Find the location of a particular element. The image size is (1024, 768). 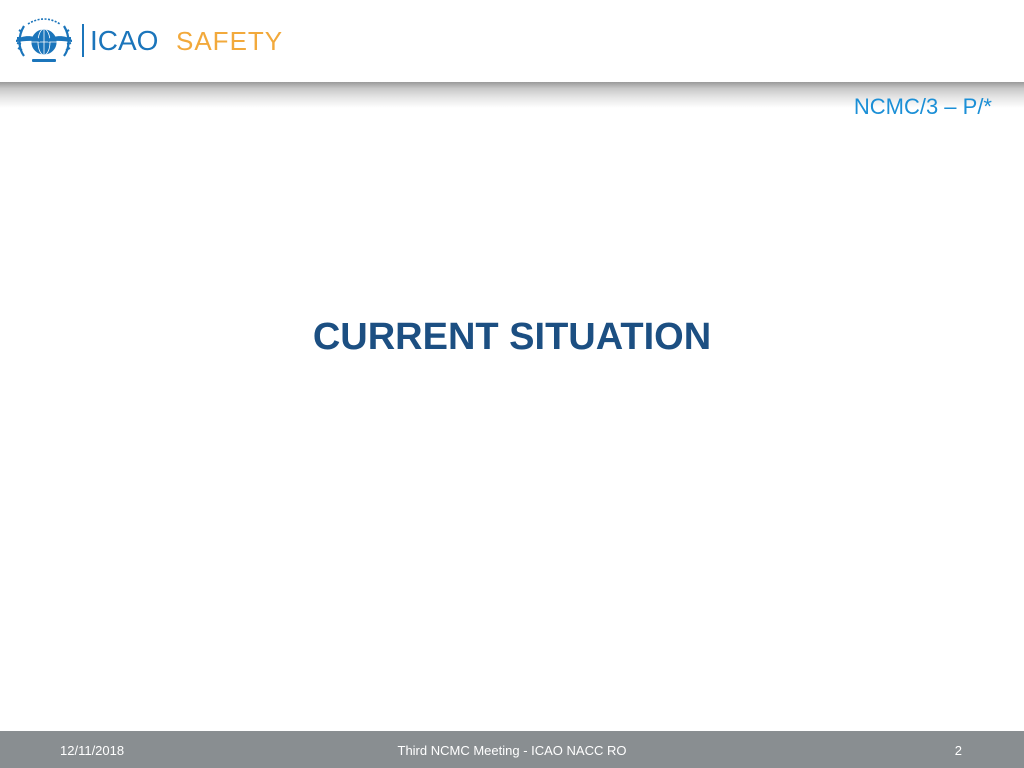

reference-code: NCMC/3 – P/* is located at coordinates (922, 106).